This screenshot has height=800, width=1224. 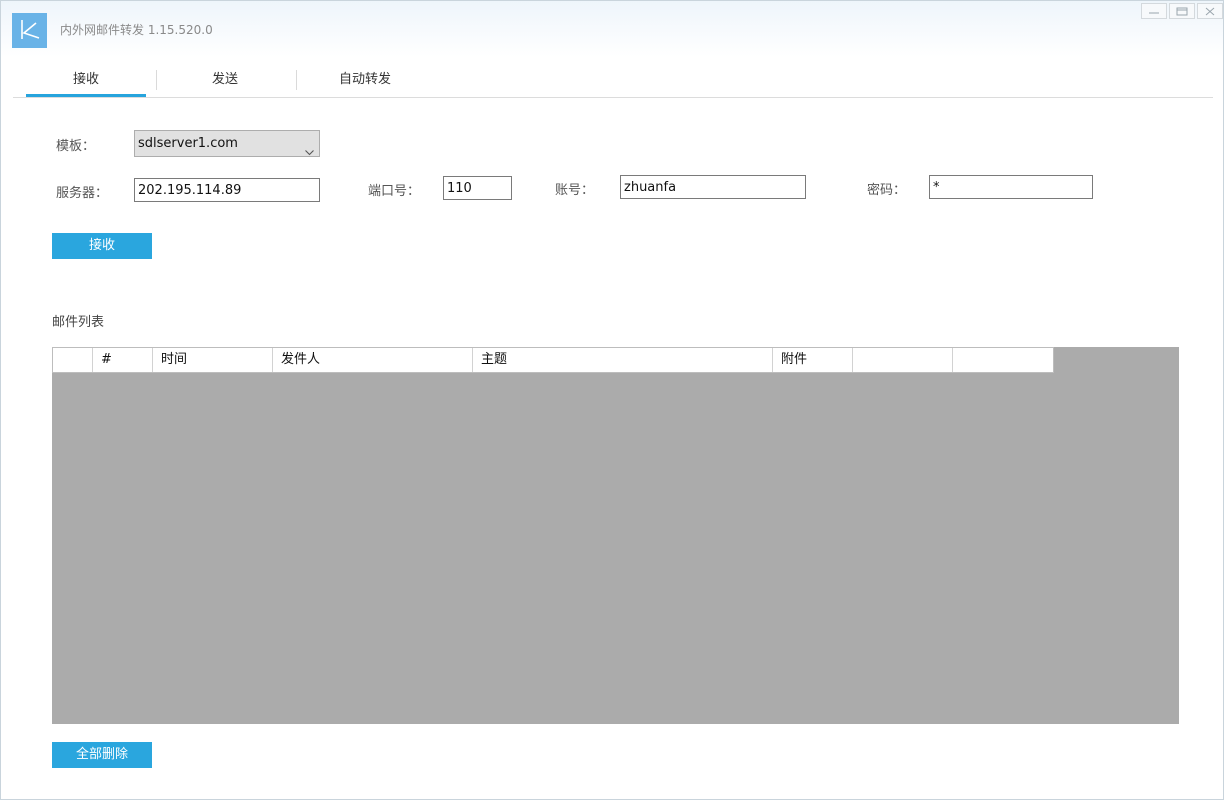 What do you see at coordinates (225, 79) in the screenshot?
I see `tab-send: 发送` at bounding box center [225, 79].